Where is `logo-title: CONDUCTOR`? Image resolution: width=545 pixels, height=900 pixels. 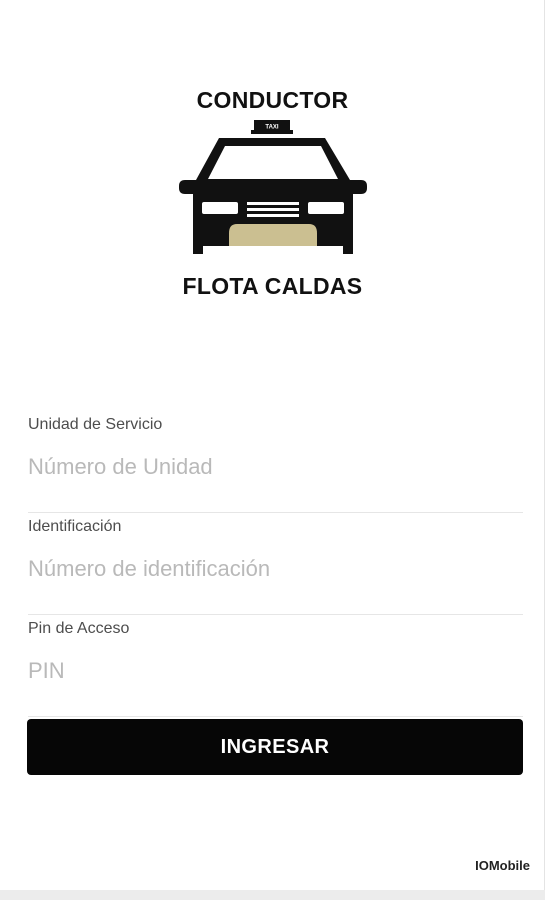
logo-title: CONDUCTOR is located at coordinates (272, 100).